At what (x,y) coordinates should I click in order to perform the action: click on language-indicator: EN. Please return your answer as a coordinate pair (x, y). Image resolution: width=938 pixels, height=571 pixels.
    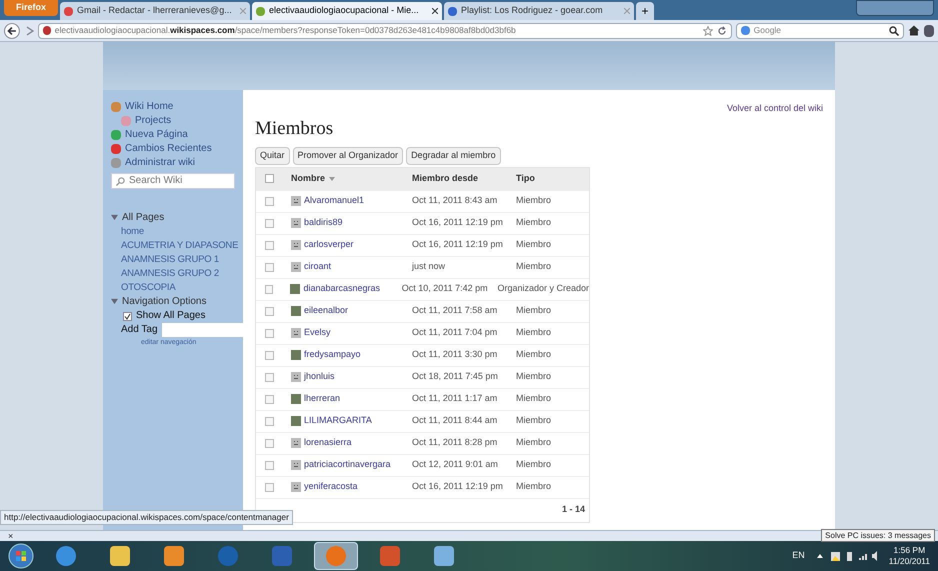
    Looking at the image, I should click on (798, 556).